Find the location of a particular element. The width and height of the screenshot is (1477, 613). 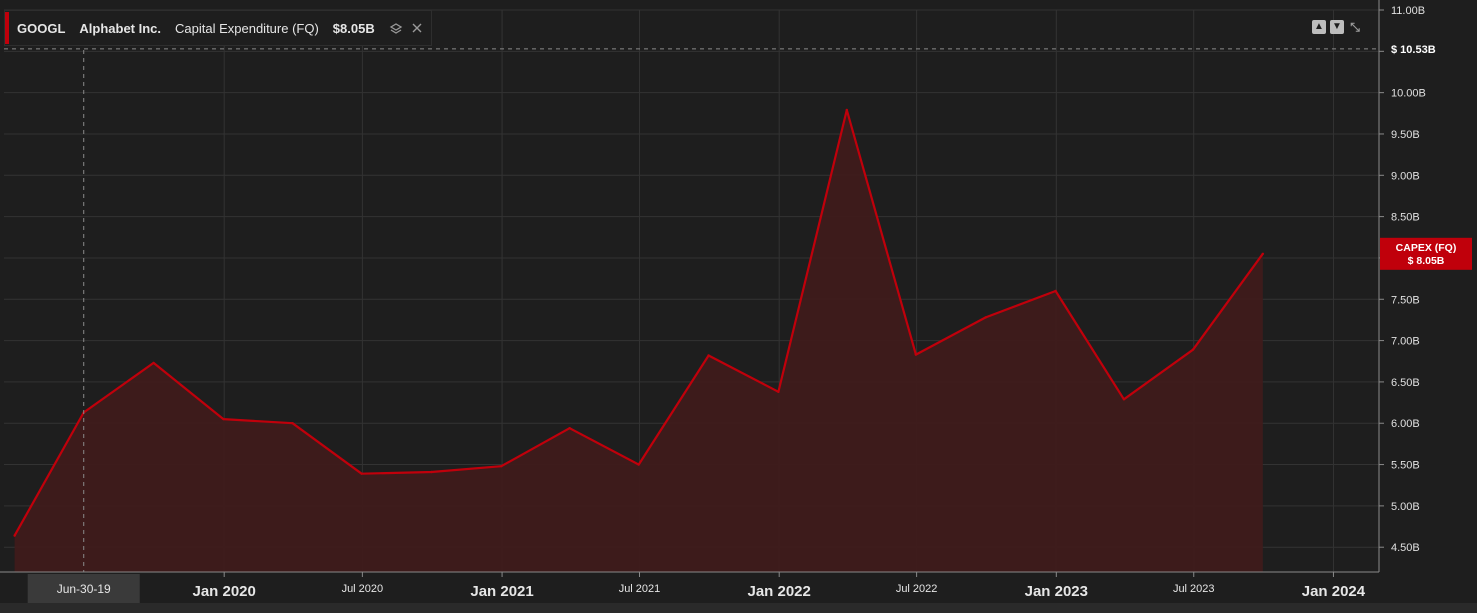

x-tick-label: Jan 2024 is located at coordinates (1334, 591).